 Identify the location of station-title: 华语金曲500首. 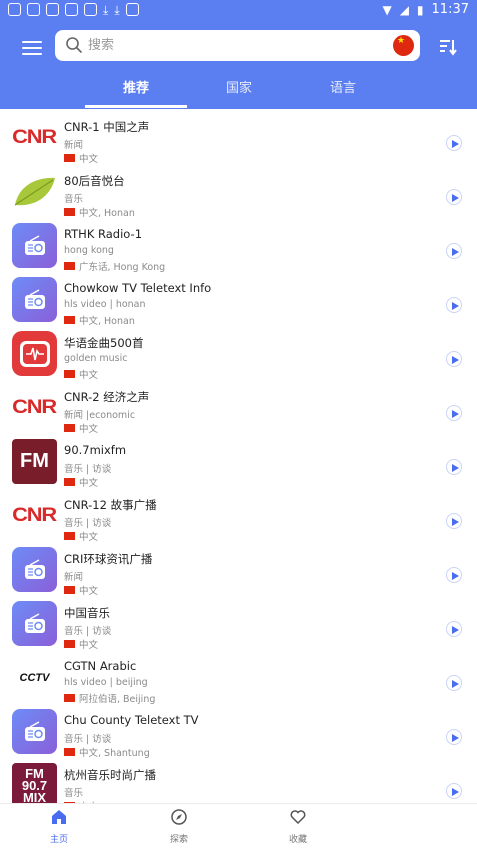
(104, 343).